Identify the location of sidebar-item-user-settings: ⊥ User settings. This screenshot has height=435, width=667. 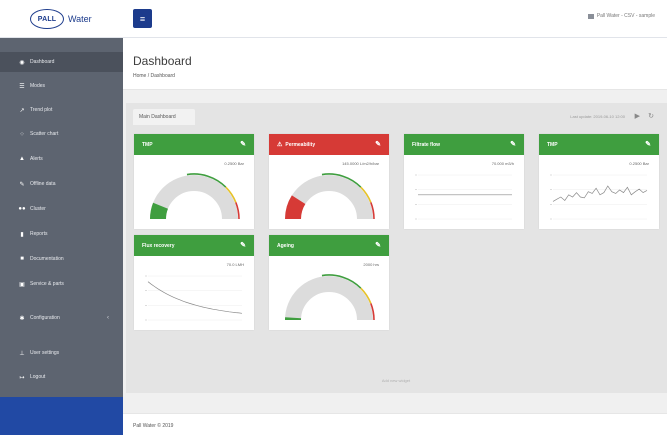
(61, 353).